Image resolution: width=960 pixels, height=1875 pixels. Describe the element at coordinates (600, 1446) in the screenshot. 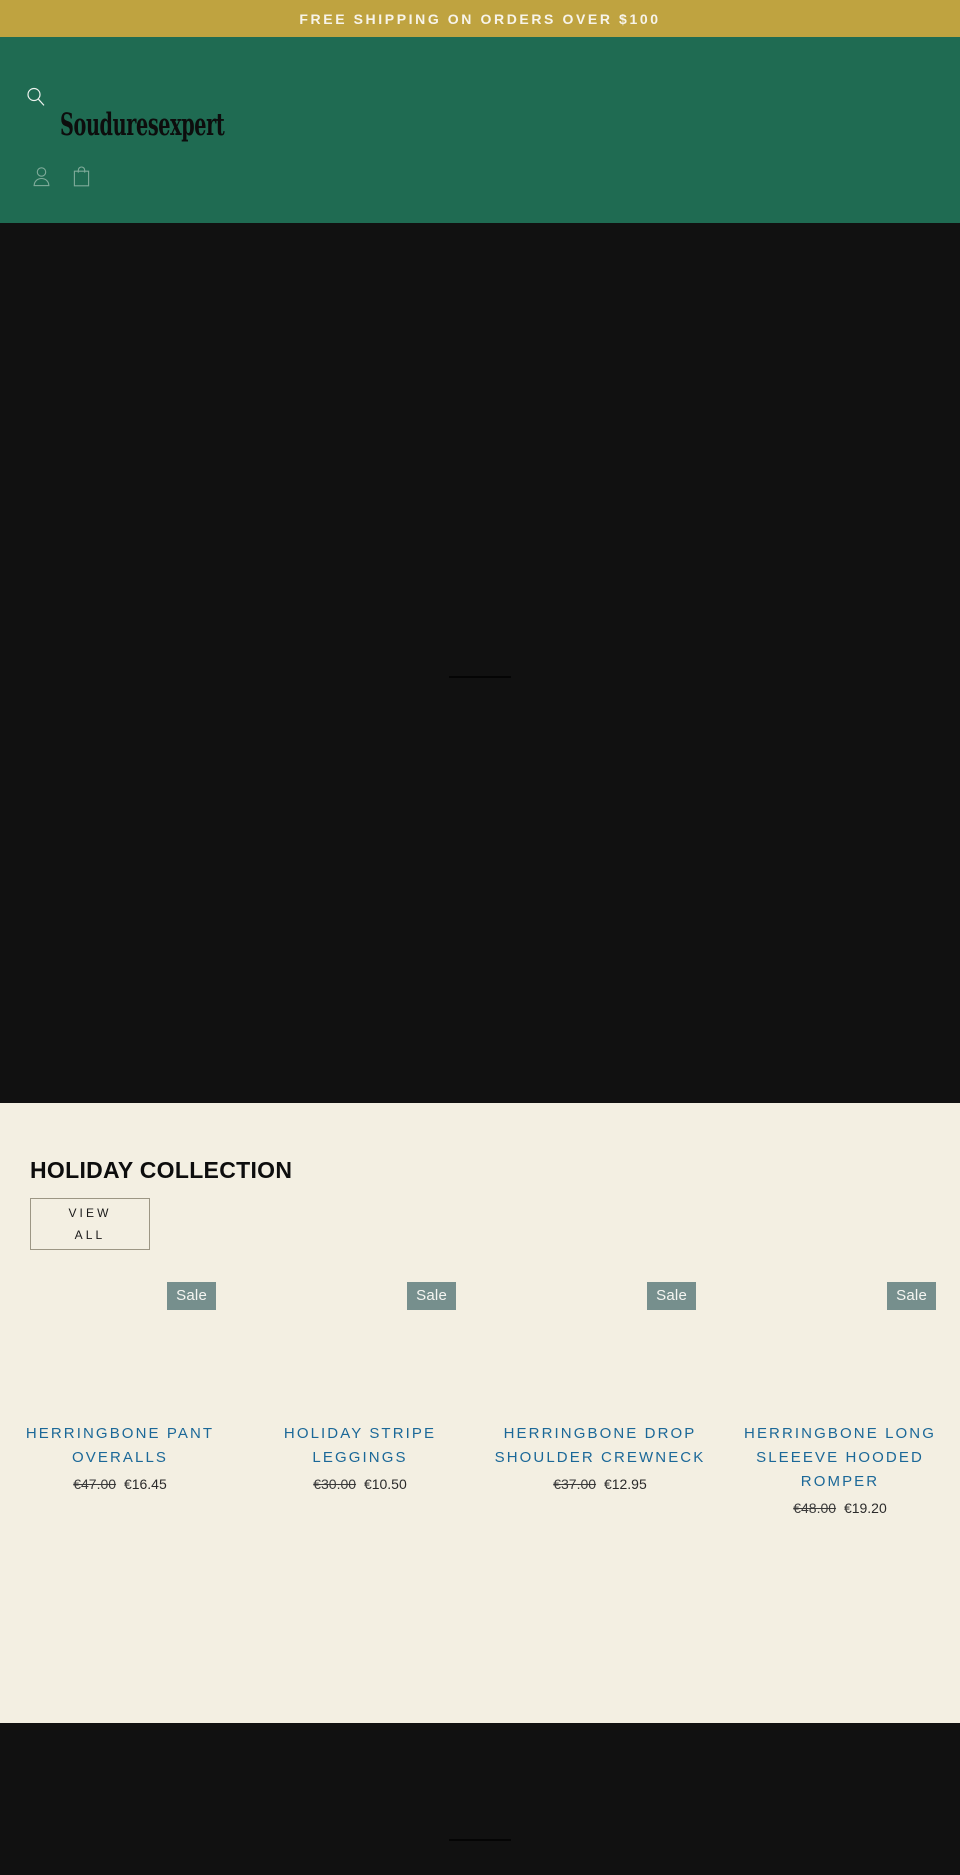

I see `product-title: HERRINGBONE DROP SHOULDER CREWNECK` at that location.